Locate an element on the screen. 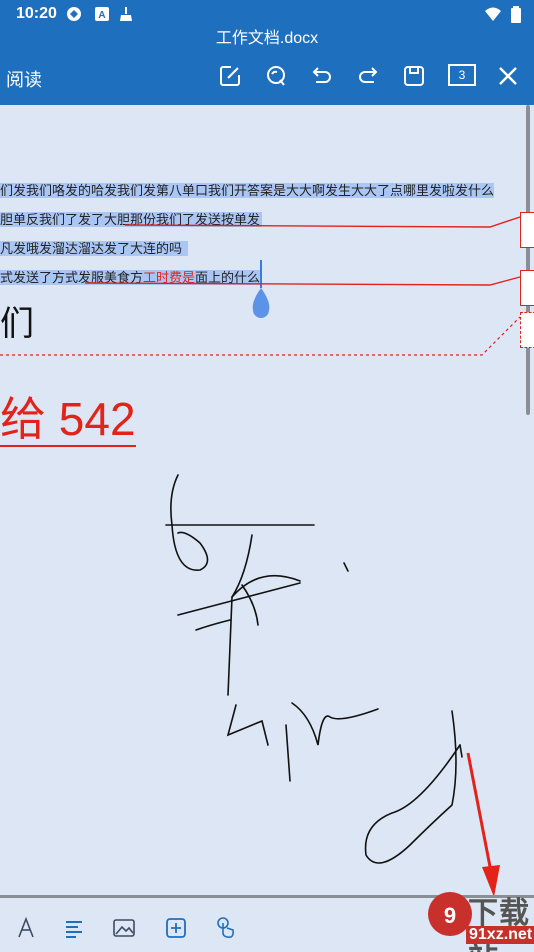 The image size is (534, 952). status-bar: 10:20 A is located at coordinates (267, 14).